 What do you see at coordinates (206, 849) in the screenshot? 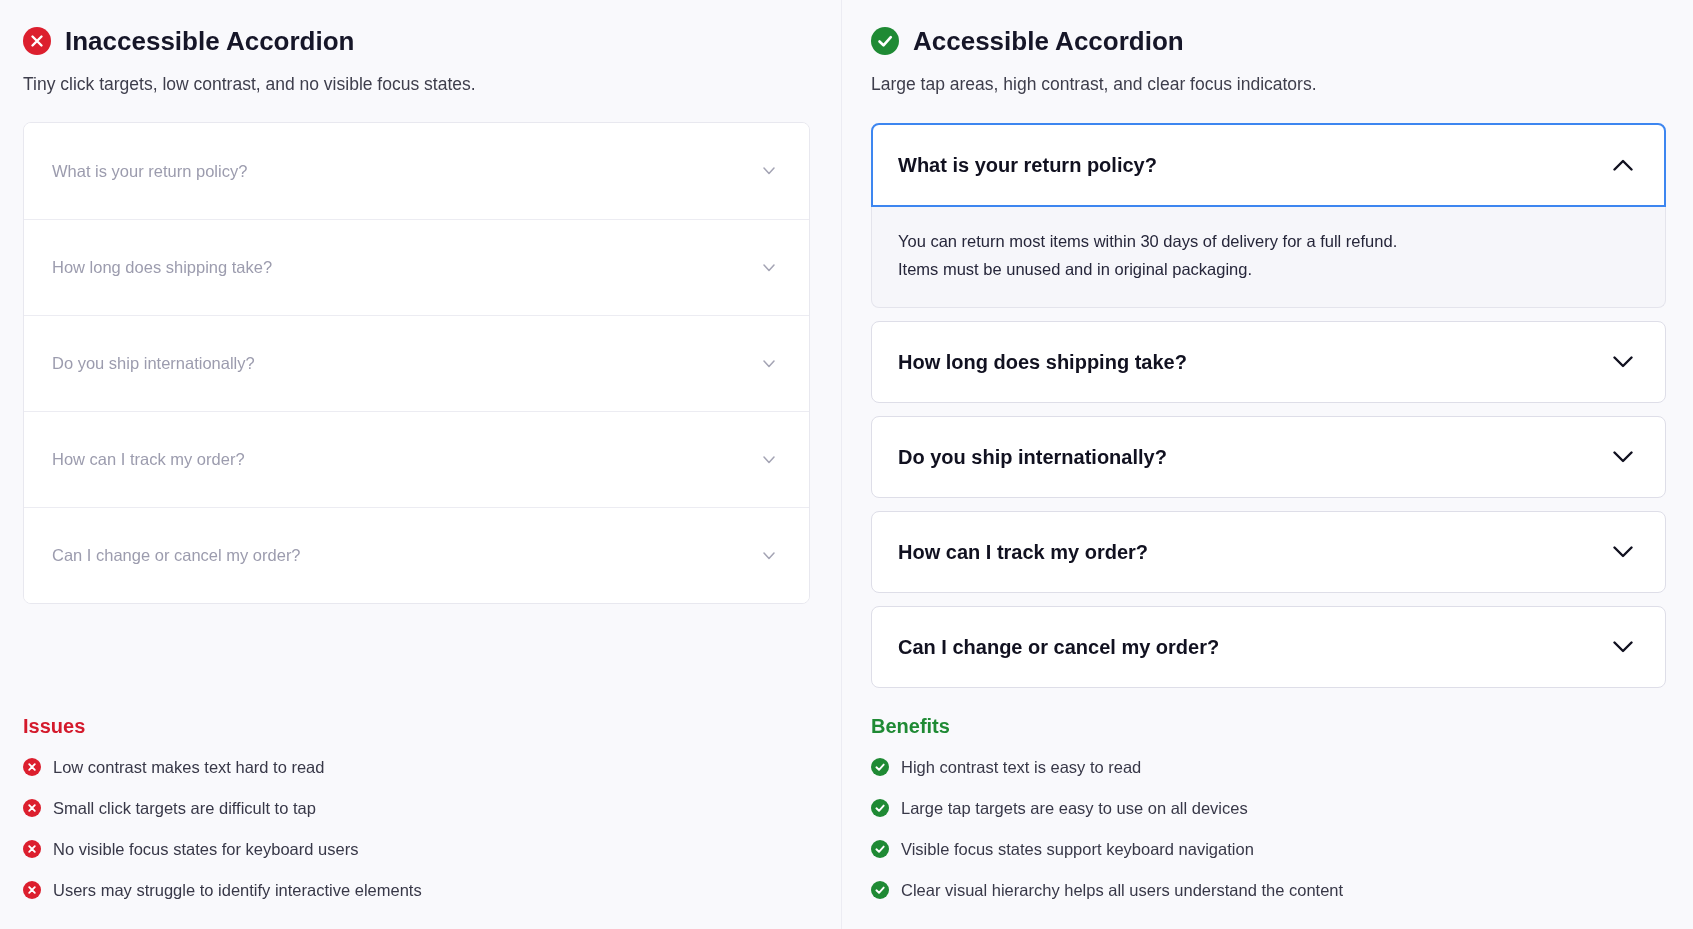
I see `list-item-text: No visible focus states for keyboard users` at bounding box center [206, 849].